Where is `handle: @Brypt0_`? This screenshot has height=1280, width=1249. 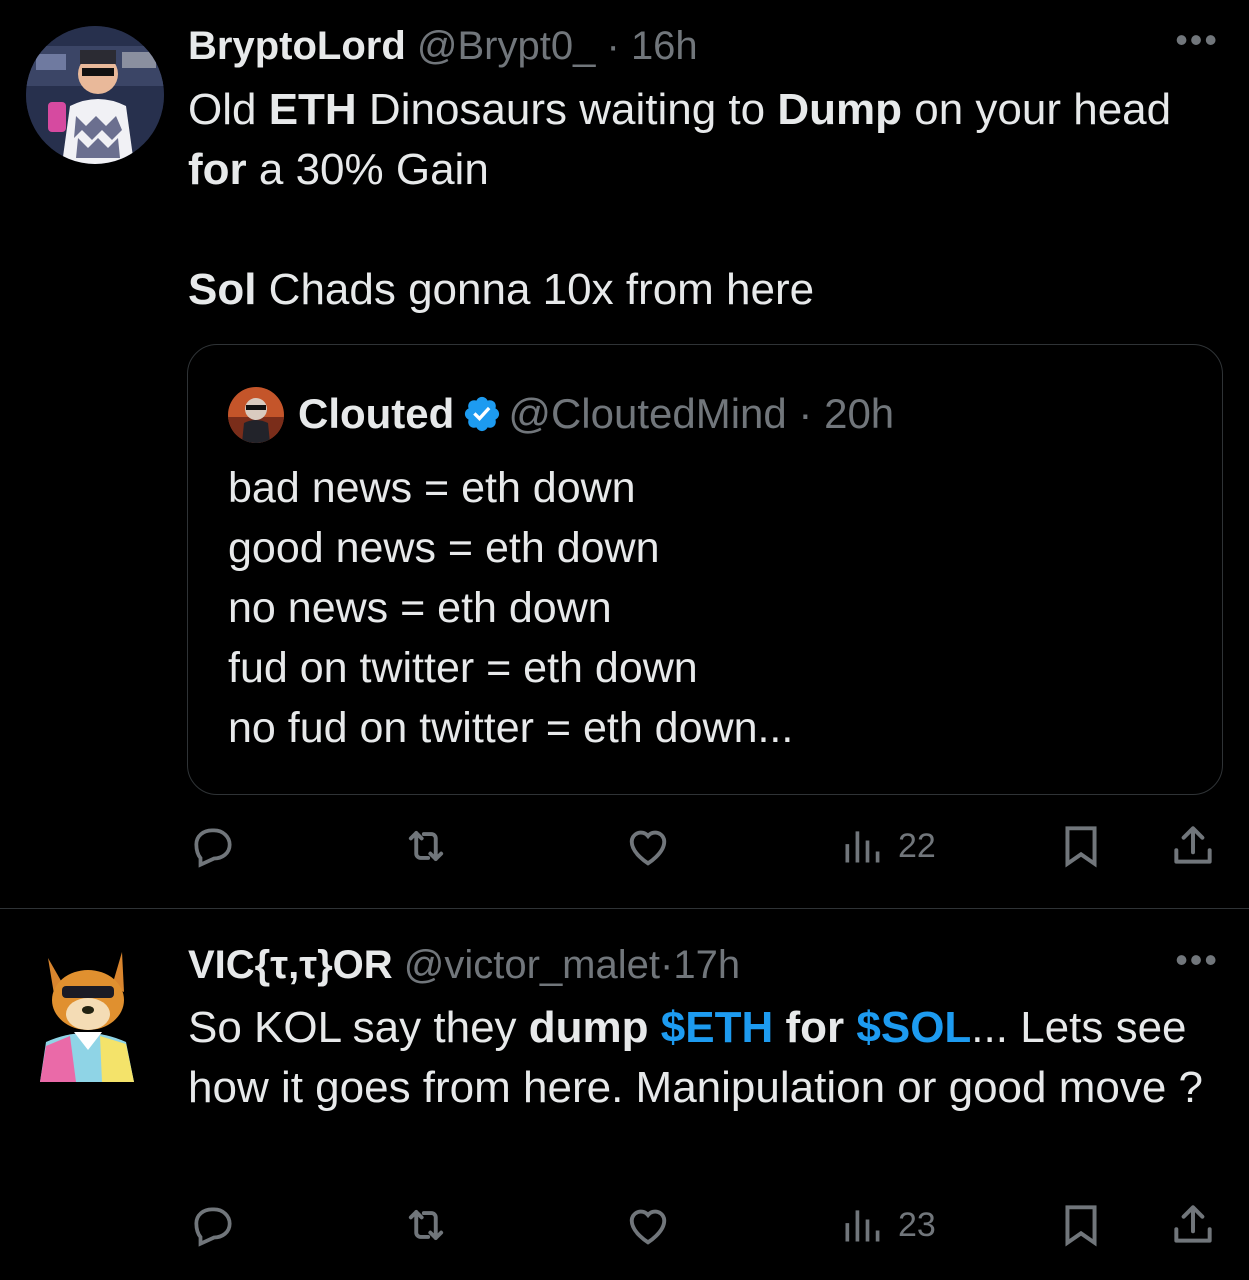
handle: @Brypt0_ is located at coordinates (506, 46).